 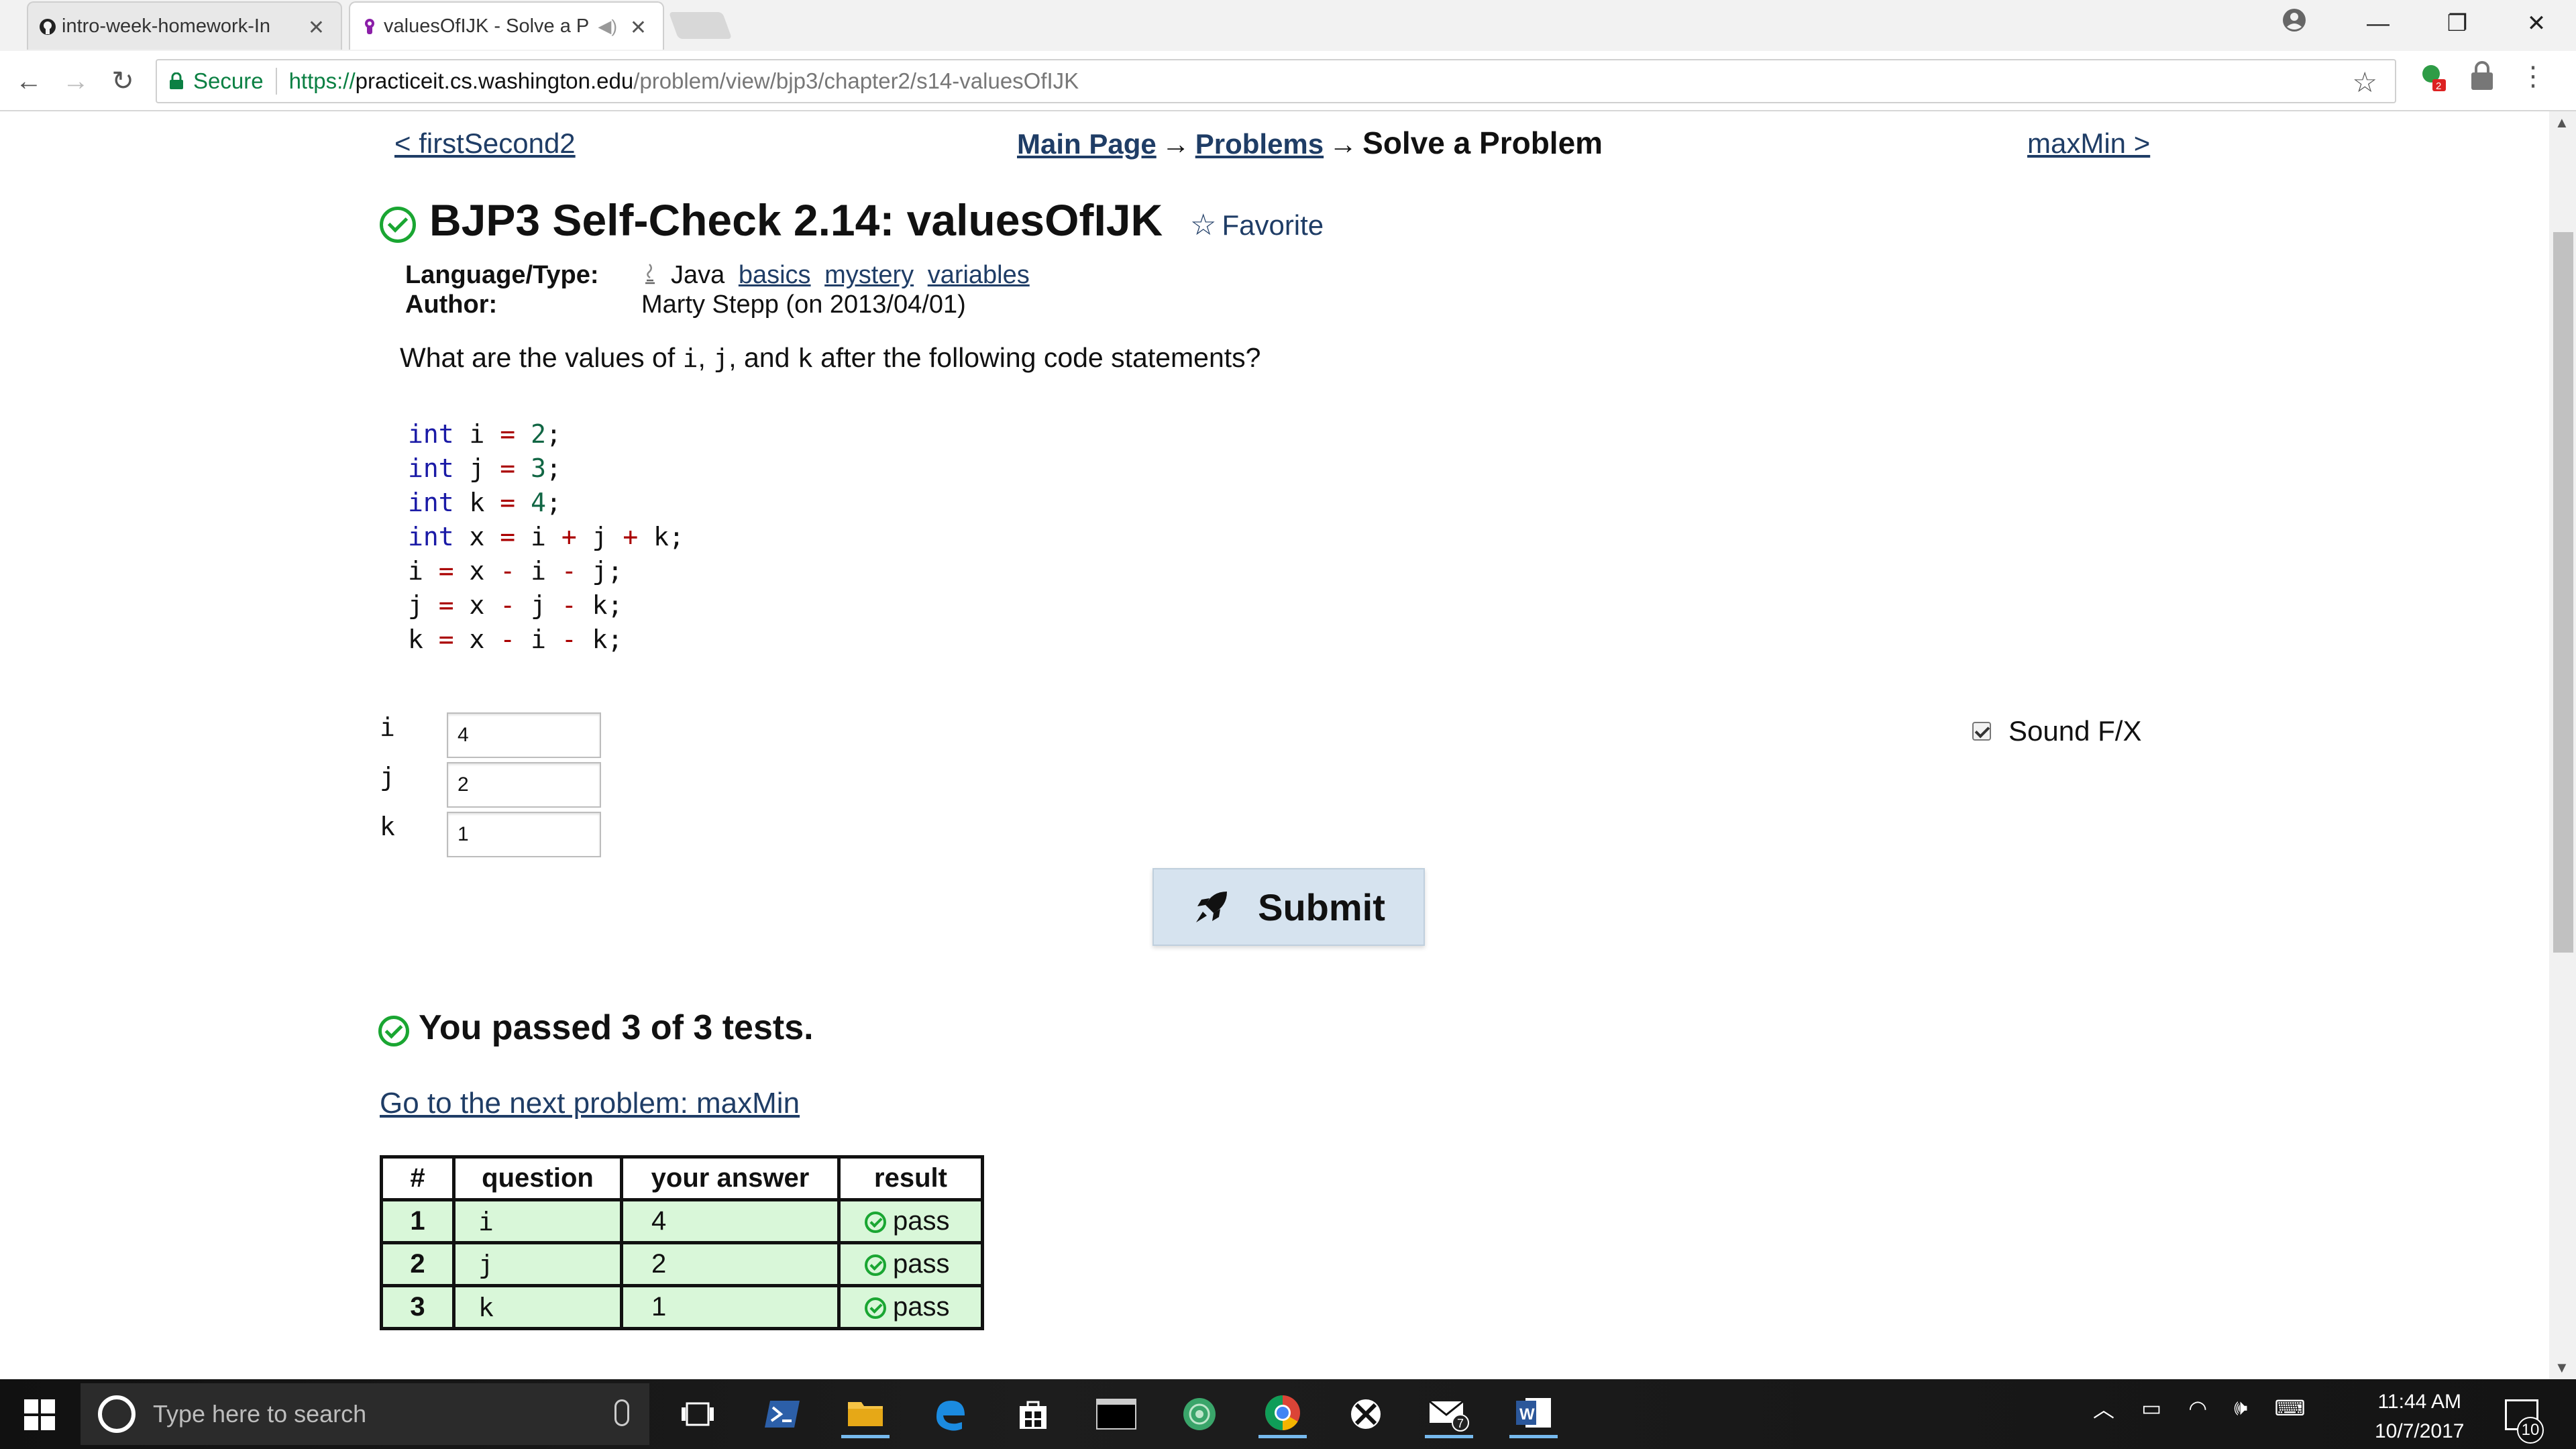 I want to click on scroll-down-arrow-icon: ▼, so click(x=2562, y=1368).